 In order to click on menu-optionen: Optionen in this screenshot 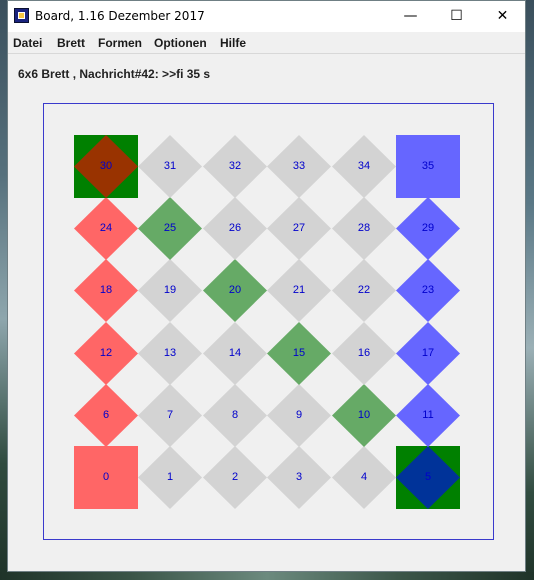, I will do `click(180, 43)`.